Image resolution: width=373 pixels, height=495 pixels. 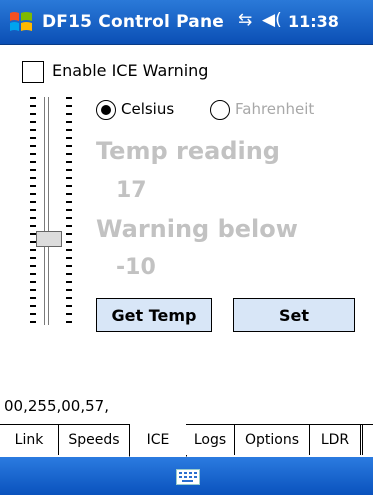 I want to click on windows-start-icon, so click(x=21, y=22).